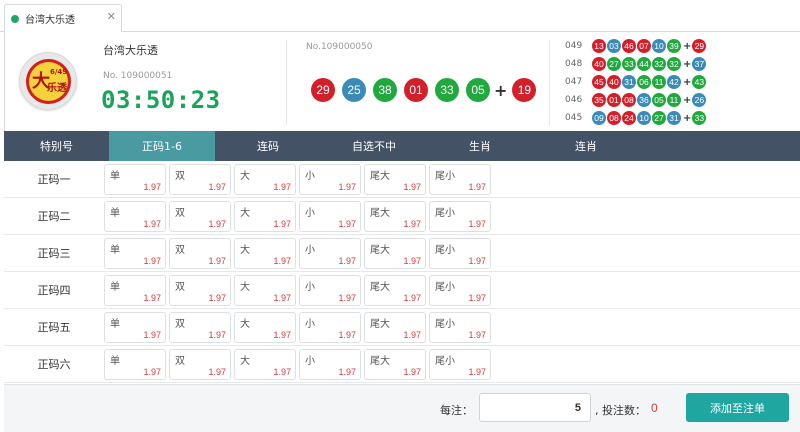 Image resolution: width=800 pixels, height=432 pixels. I want to click on history-ball: 46, so click(629, 46).